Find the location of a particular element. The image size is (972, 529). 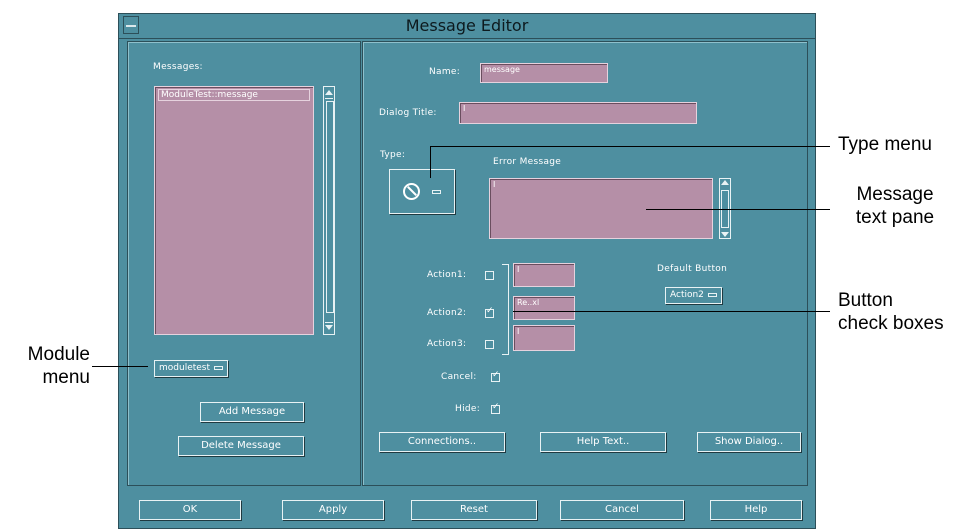

scroll-down-icon is located at coordinates (329, 327).